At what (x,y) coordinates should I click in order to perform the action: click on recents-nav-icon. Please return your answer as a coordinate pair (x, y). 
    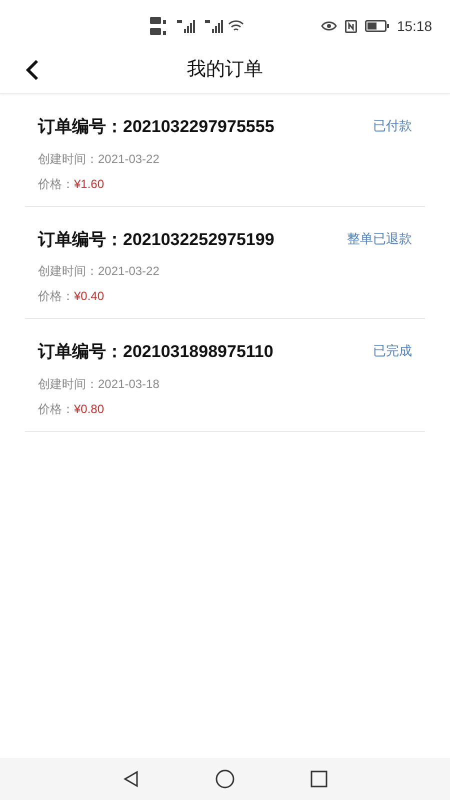
    Looking at the image, I should click on (319, 779).